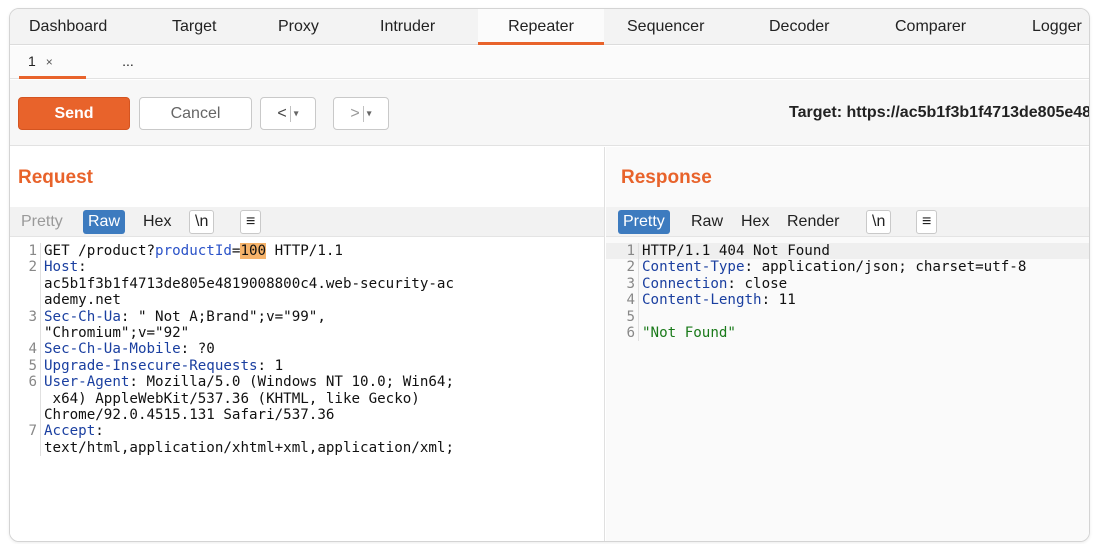 Image resolution: width=1094 pixels, height=544 pixels. I want to click on tab-intruder: Intruder, so click(407, 27).